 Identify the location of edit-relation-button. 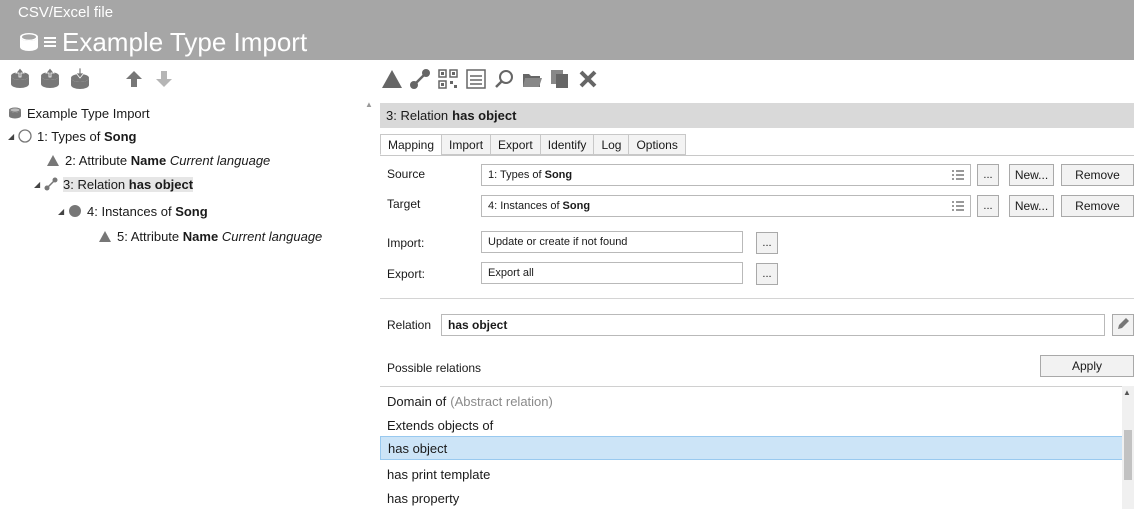
(1123, 325).